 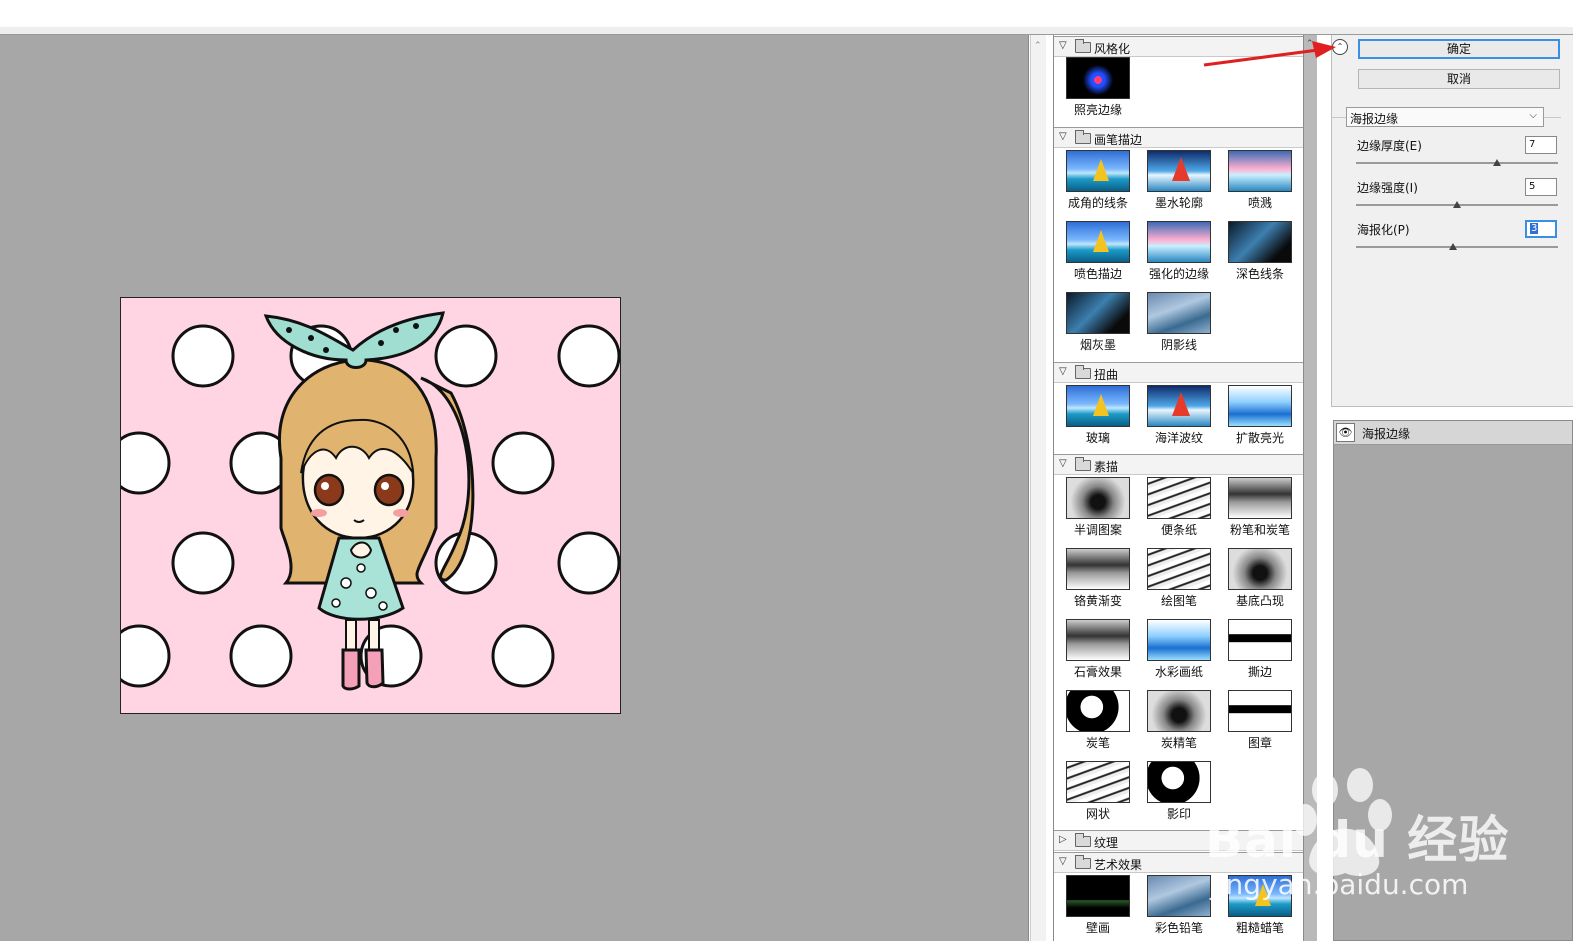 What do you see at coordinates (1063, 839) in the screenshot?
I see `collapse-triangle-icon: ▷` at bounding box center [1063, 839].